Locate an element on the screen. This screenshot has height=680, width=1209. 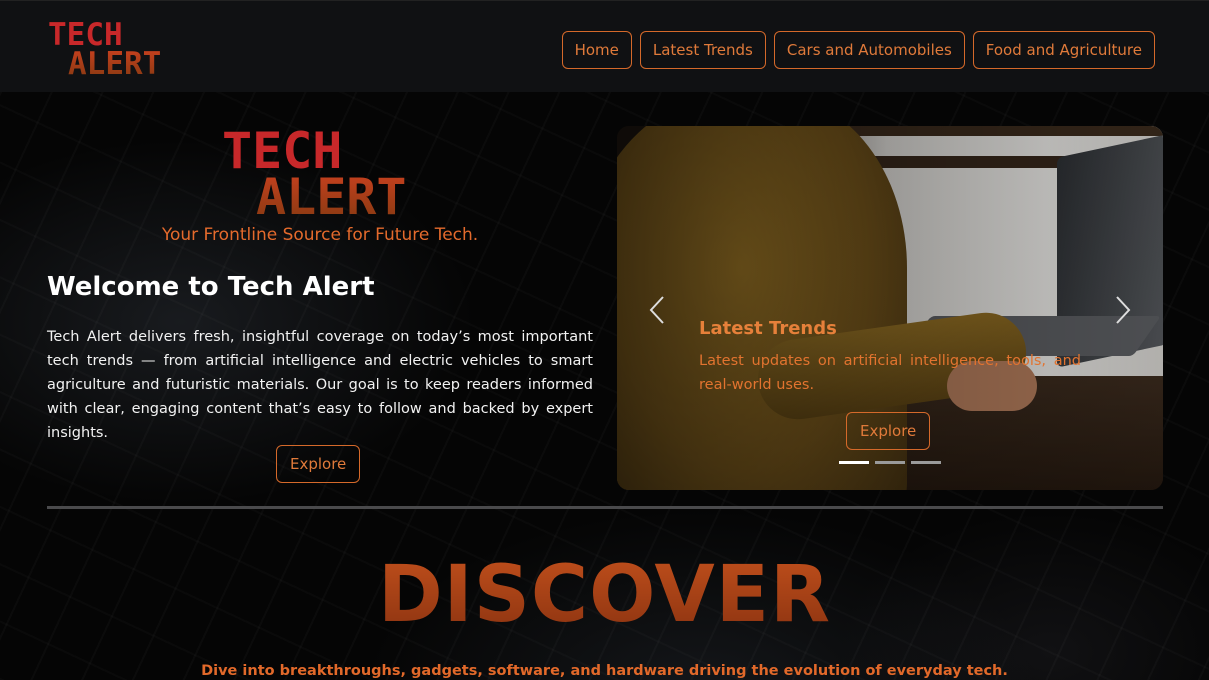
hero-logo: TECH ALERT is located at coordinates (314, 176).